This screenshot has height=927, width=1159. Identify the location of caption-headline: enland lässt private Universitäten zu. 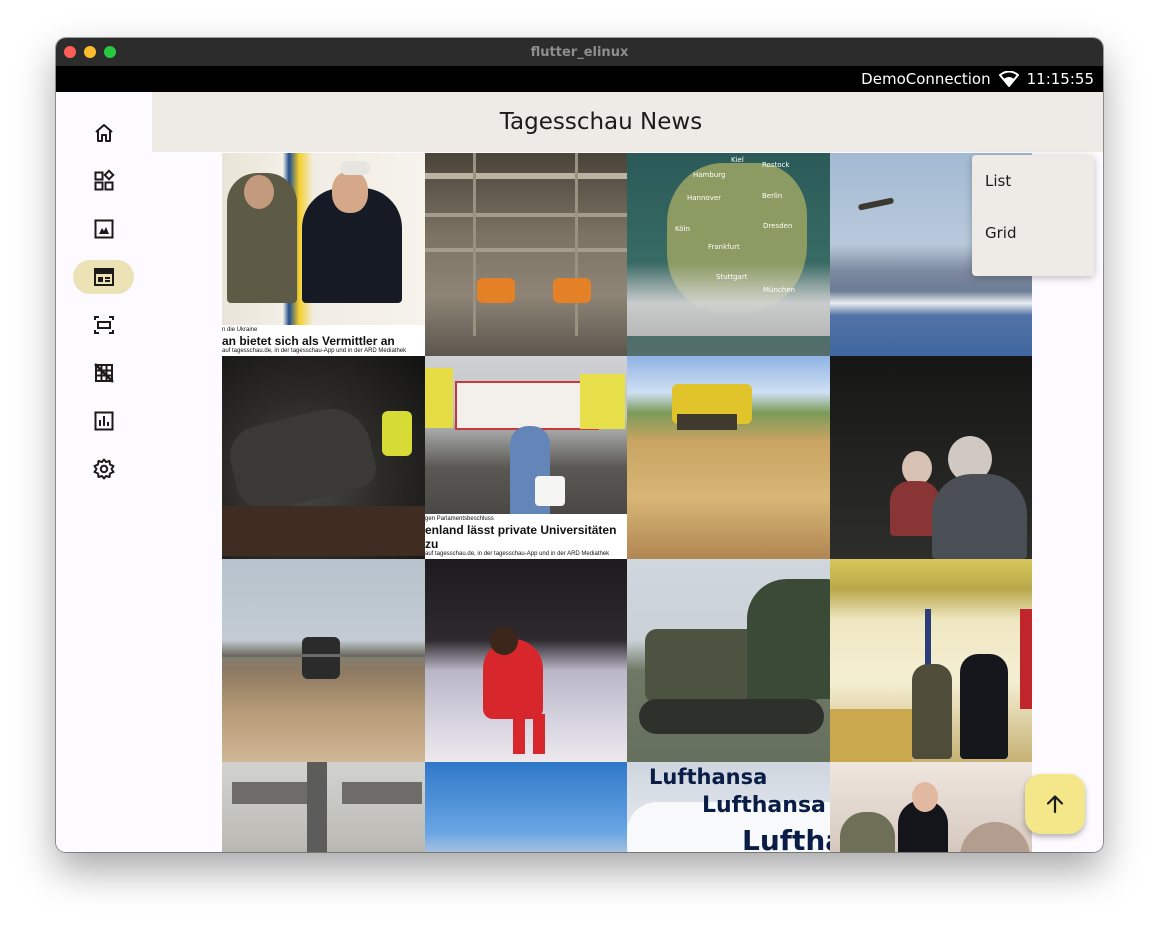
(521, 537).